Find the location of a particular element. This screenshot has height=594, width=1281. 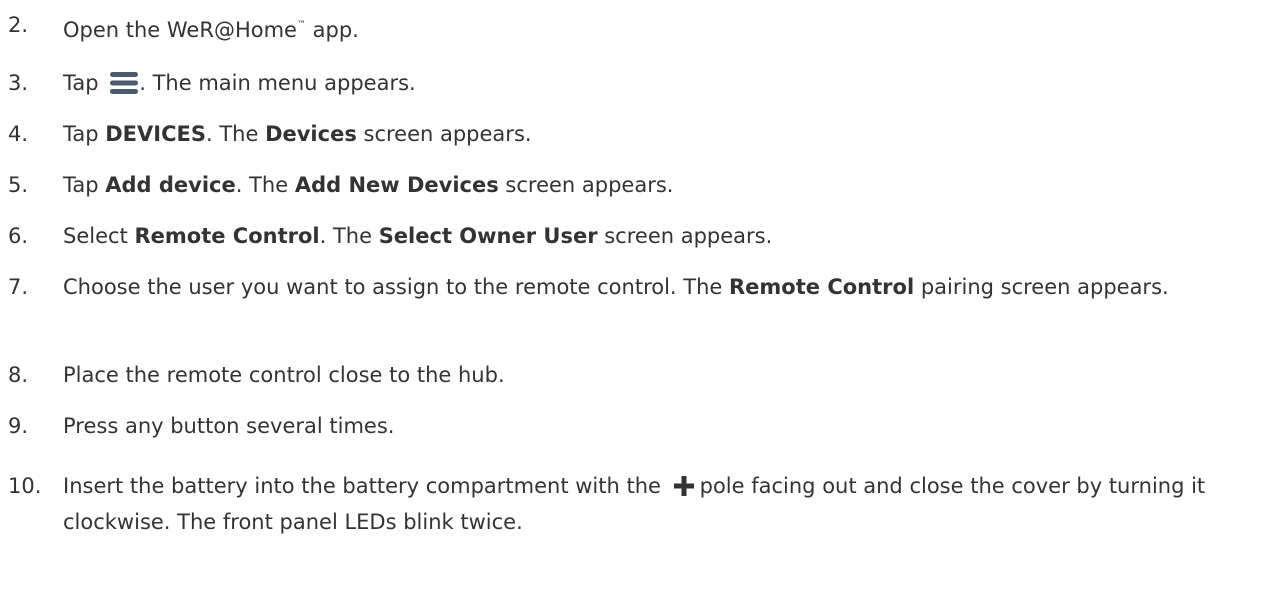

step-text: Press any button several times. is located at coordinates (229, 426).